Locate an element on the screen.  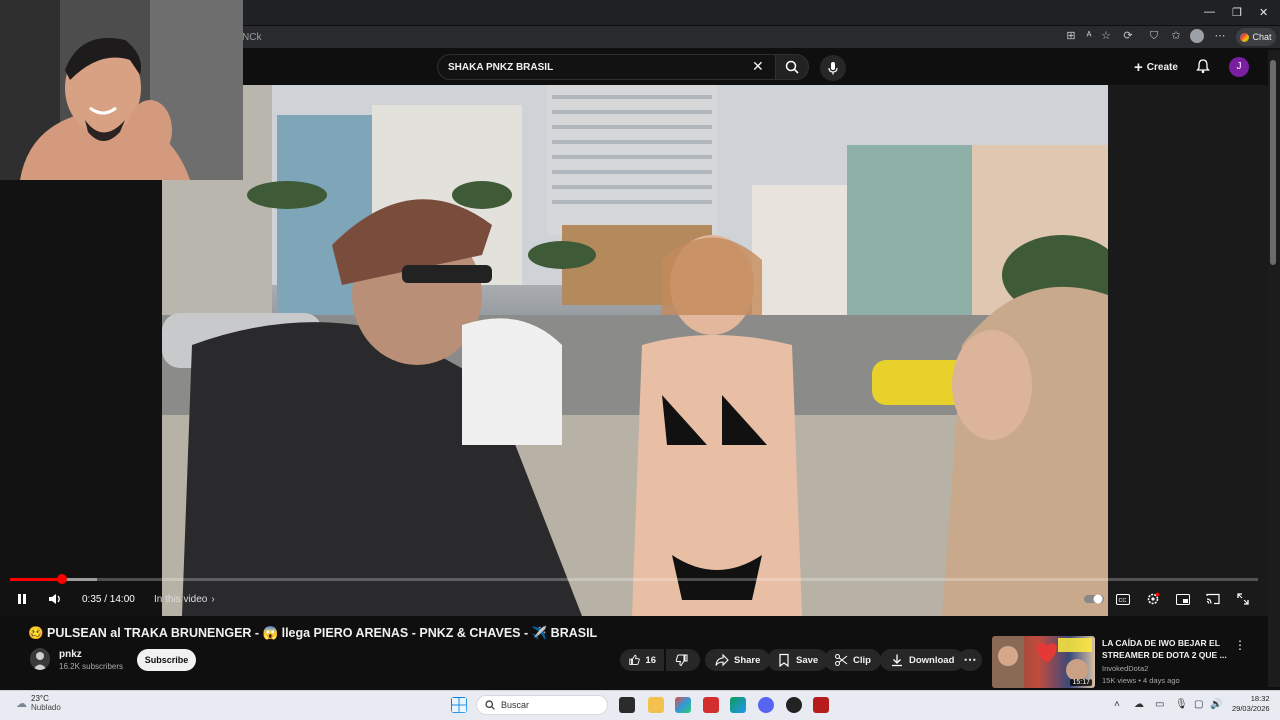
bookmark-icon is located at coordinates (784, 660).